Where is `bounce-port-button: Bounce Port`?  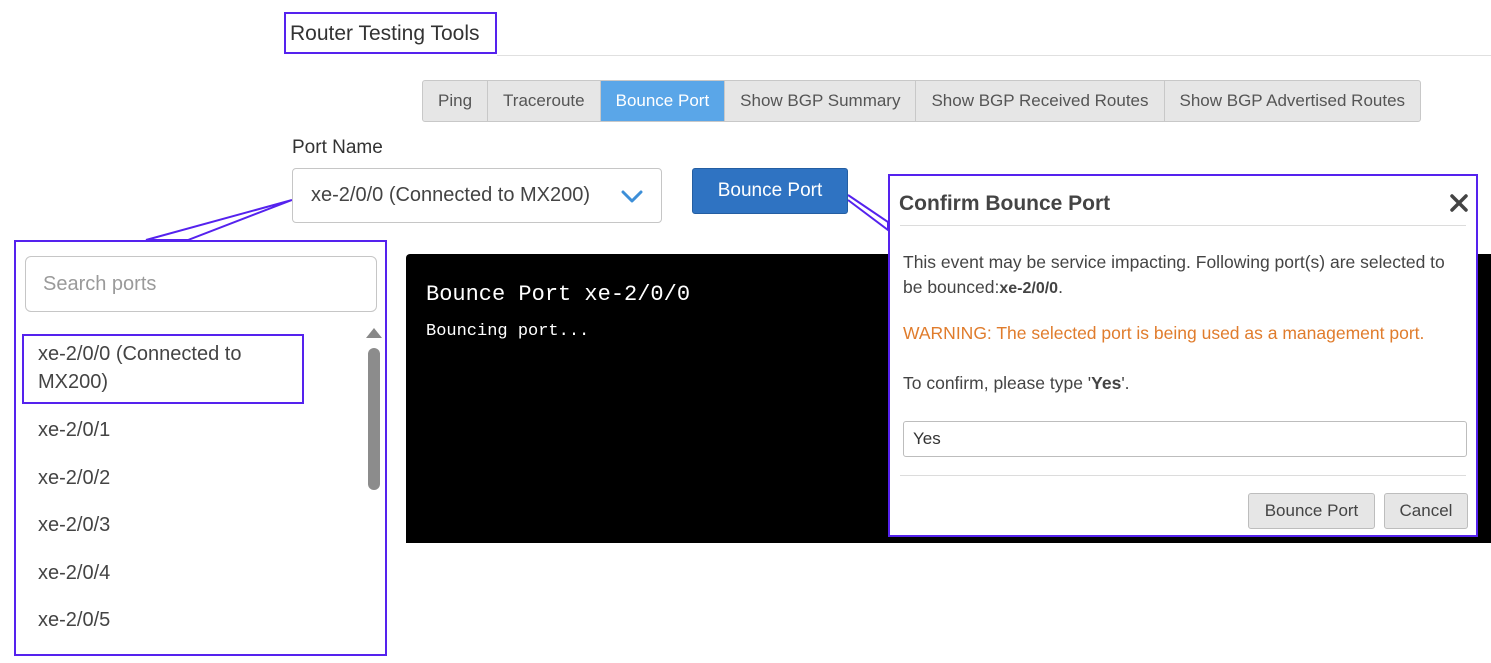 bounce-port-button: Bounce Port is located at coordinates (770, 191).